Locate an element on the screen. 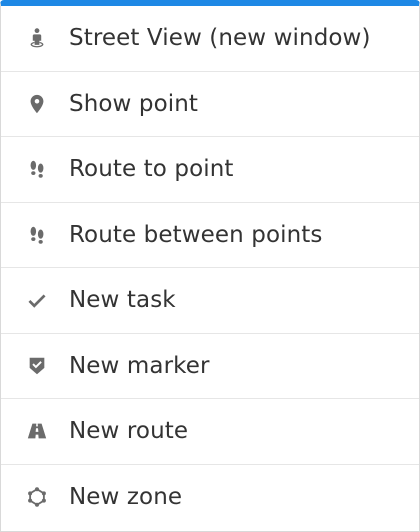 The width and height of the screenshot is (420, 532). map-marker-icon is located at coordinates (37, 104).